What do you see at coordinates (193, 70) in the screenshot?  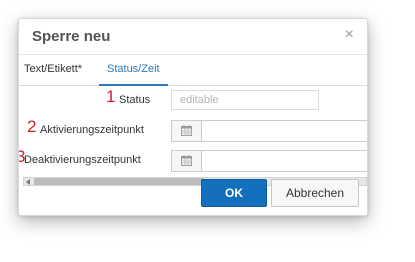 I see `tab-bar: Text/Etikett* Status/Zeit` at bounding box center [193, 70].